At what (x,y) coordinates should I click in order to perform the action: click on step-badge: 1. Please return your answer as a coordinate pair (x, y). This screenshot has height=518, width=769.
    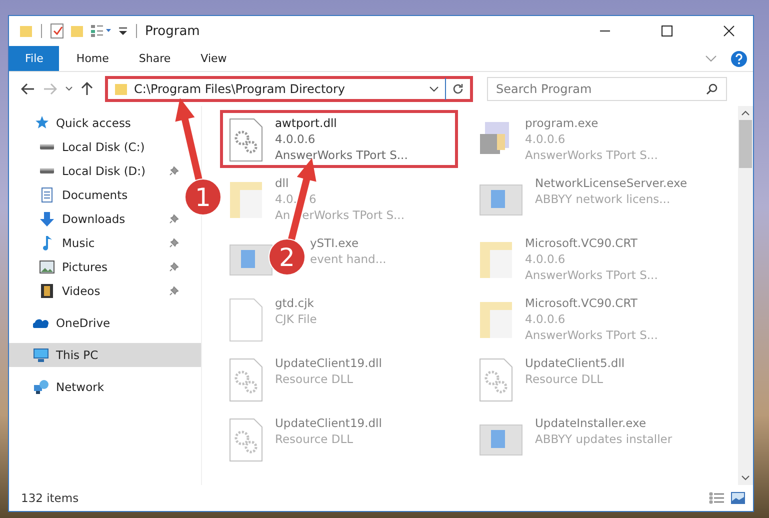
    Looking at the image, I should click on (203, 197).